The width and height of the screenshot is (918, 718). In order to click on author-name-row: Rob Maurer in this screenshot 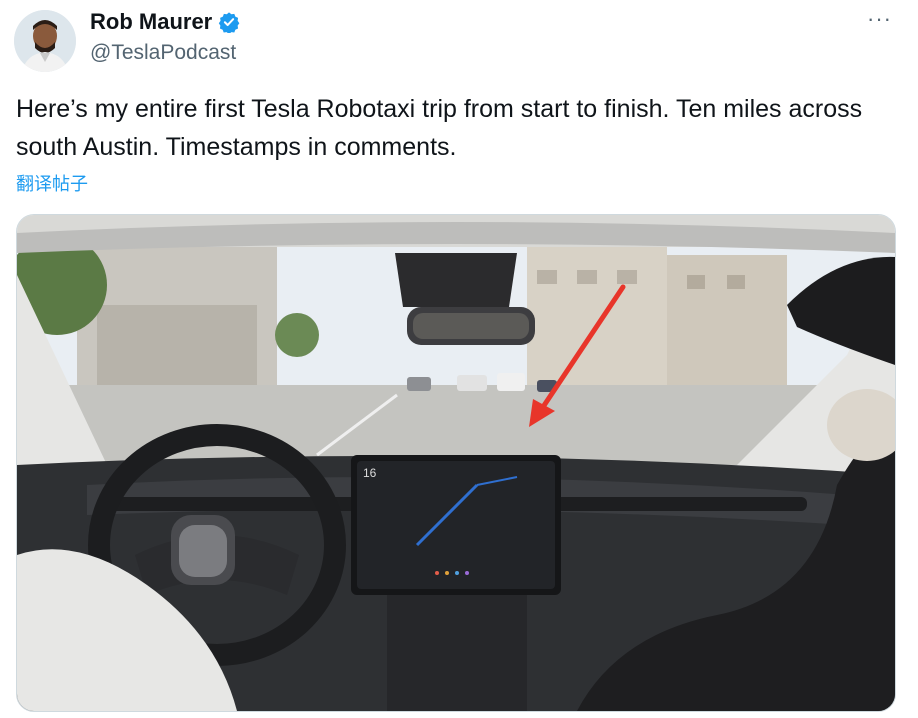, I will do `click(165, 22)`.